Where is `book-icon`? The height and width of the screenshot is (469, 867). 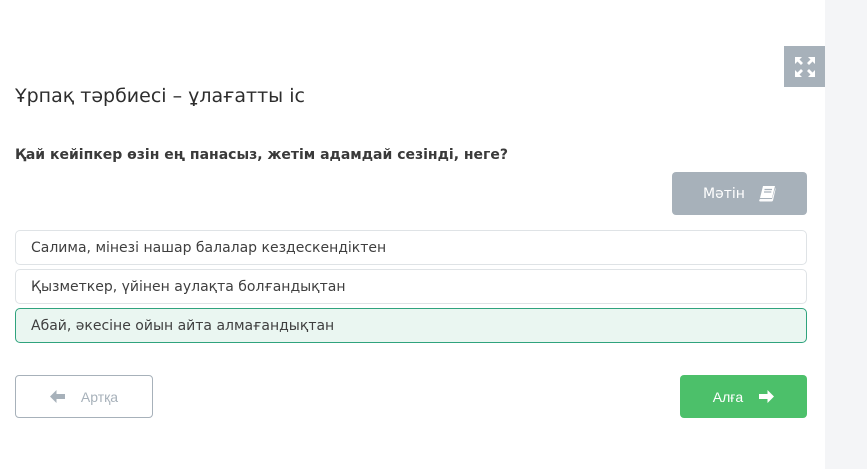
book-icon is located at coordinates (767, 193).